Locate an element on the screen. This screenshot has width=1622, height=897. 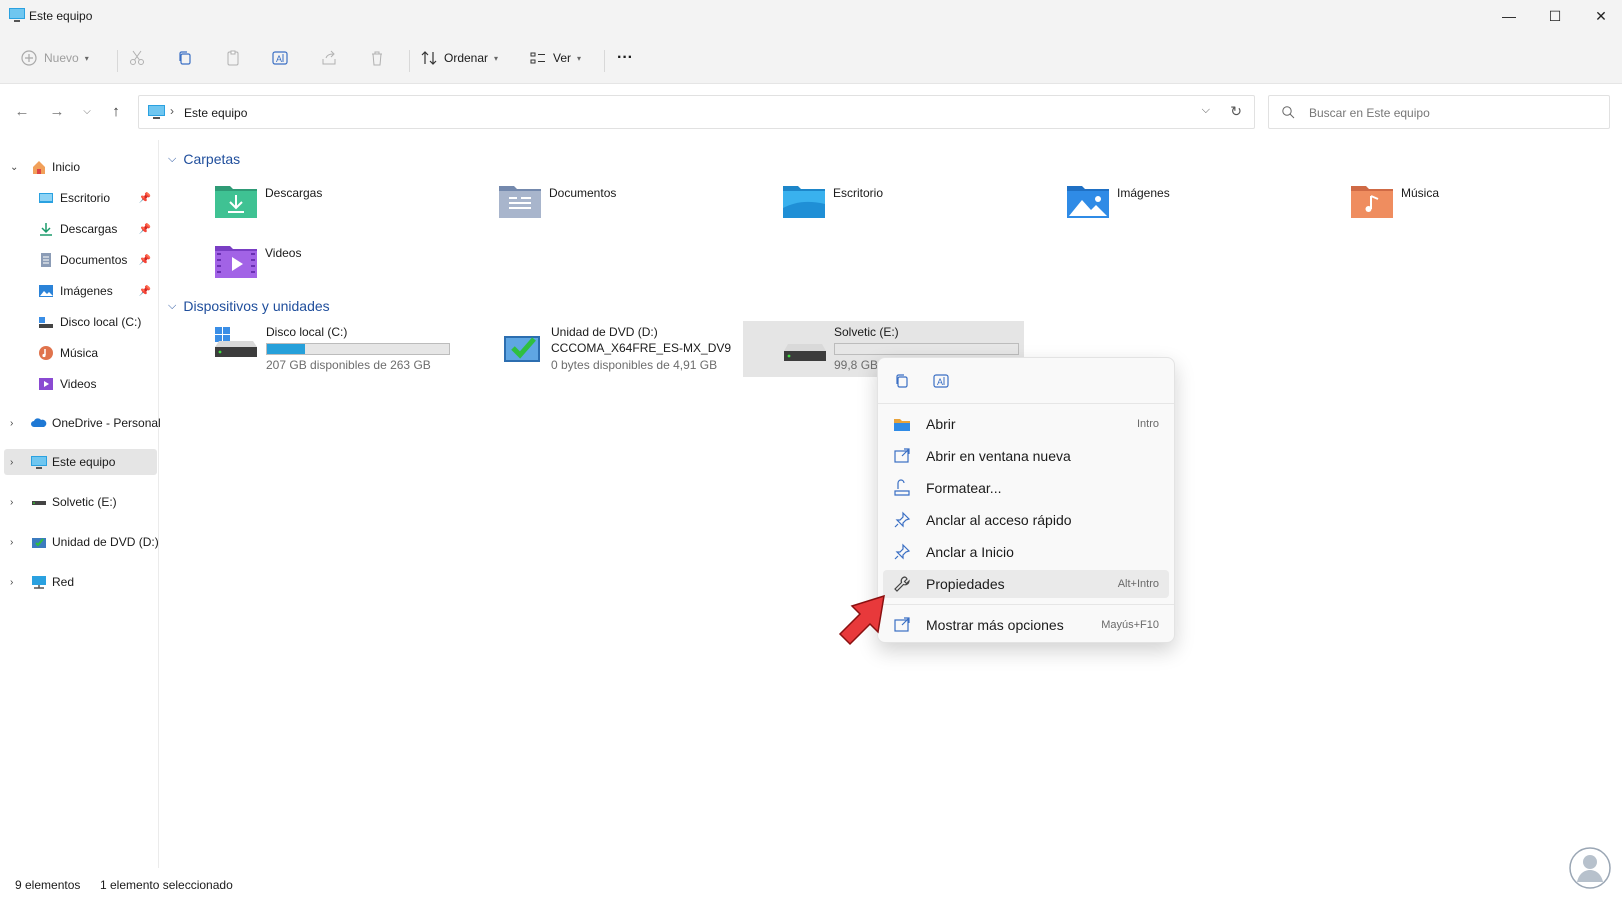
more-options-button: ··· is located at coordinates (625, 58).